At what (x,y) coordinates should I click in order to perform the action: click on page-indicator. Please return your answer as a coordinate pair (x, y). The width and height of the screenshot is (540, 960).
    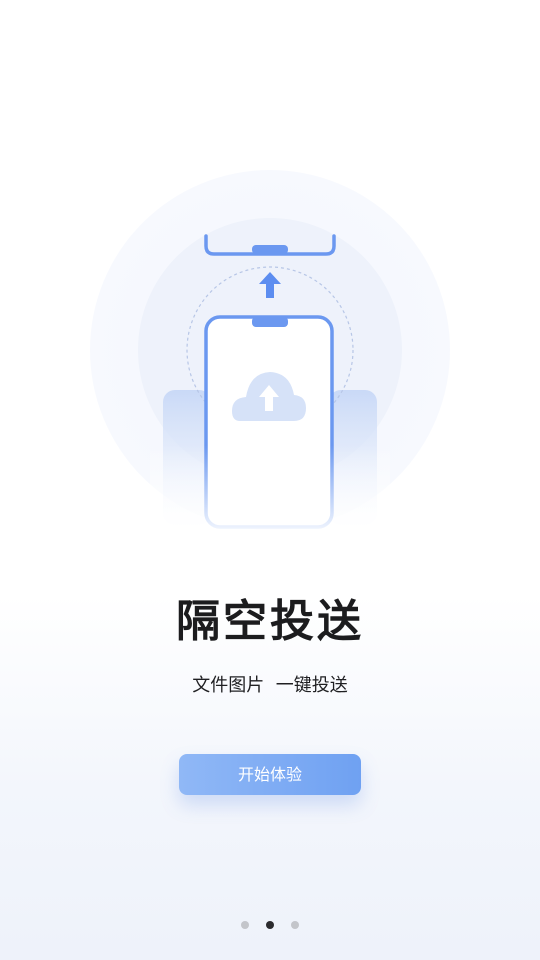
    Looking at the image, I should click on (270, 925).